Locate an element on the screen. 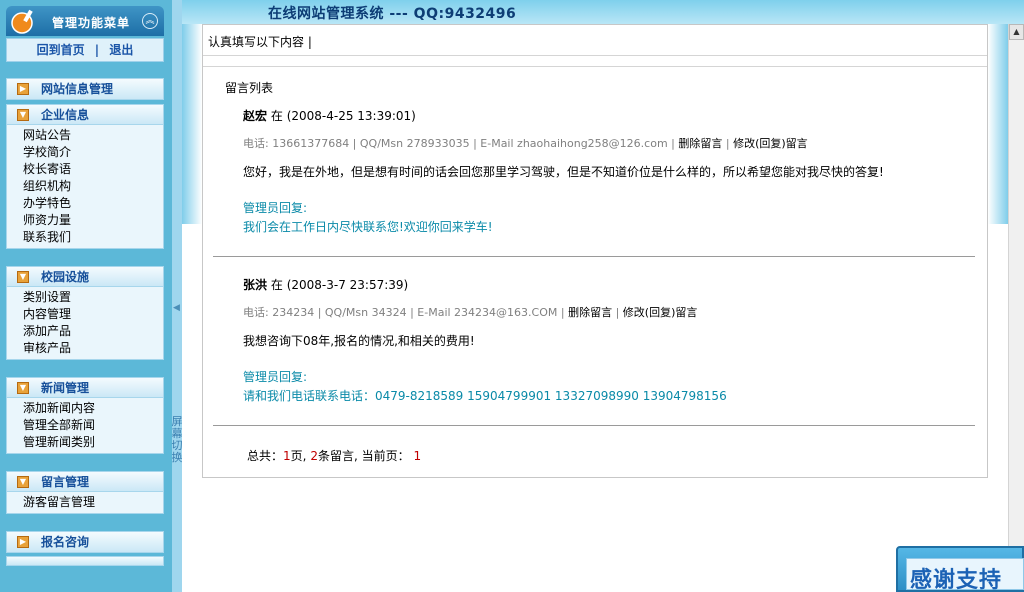  badge-inner: 感谢支持 is located at coordinates (965, 575).